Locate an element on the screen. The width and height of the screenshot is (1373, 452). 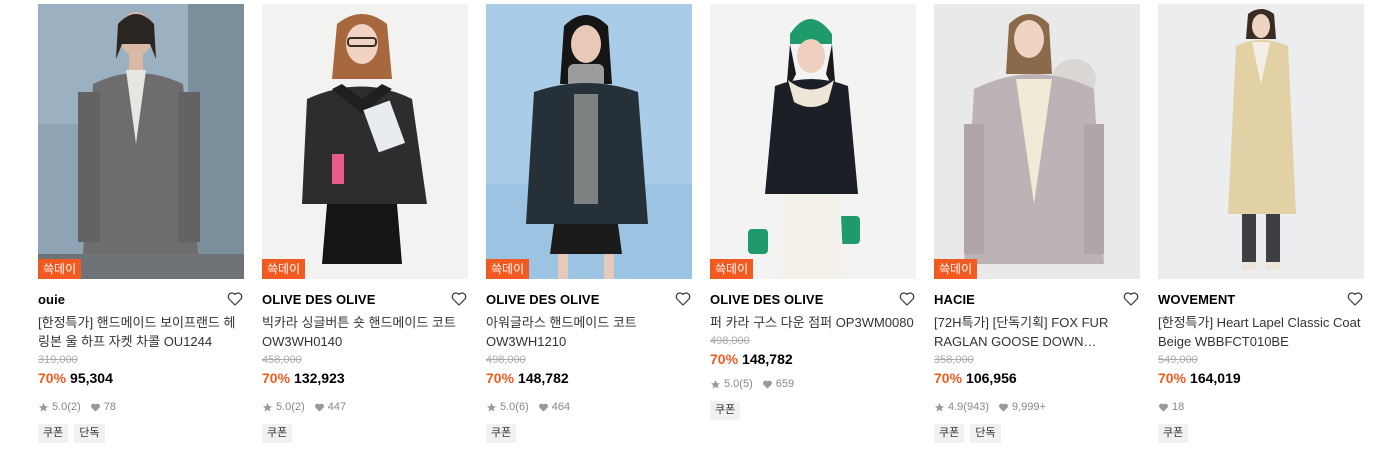
rating-group: 5.0 (2) is located at coordinates (283, 407).